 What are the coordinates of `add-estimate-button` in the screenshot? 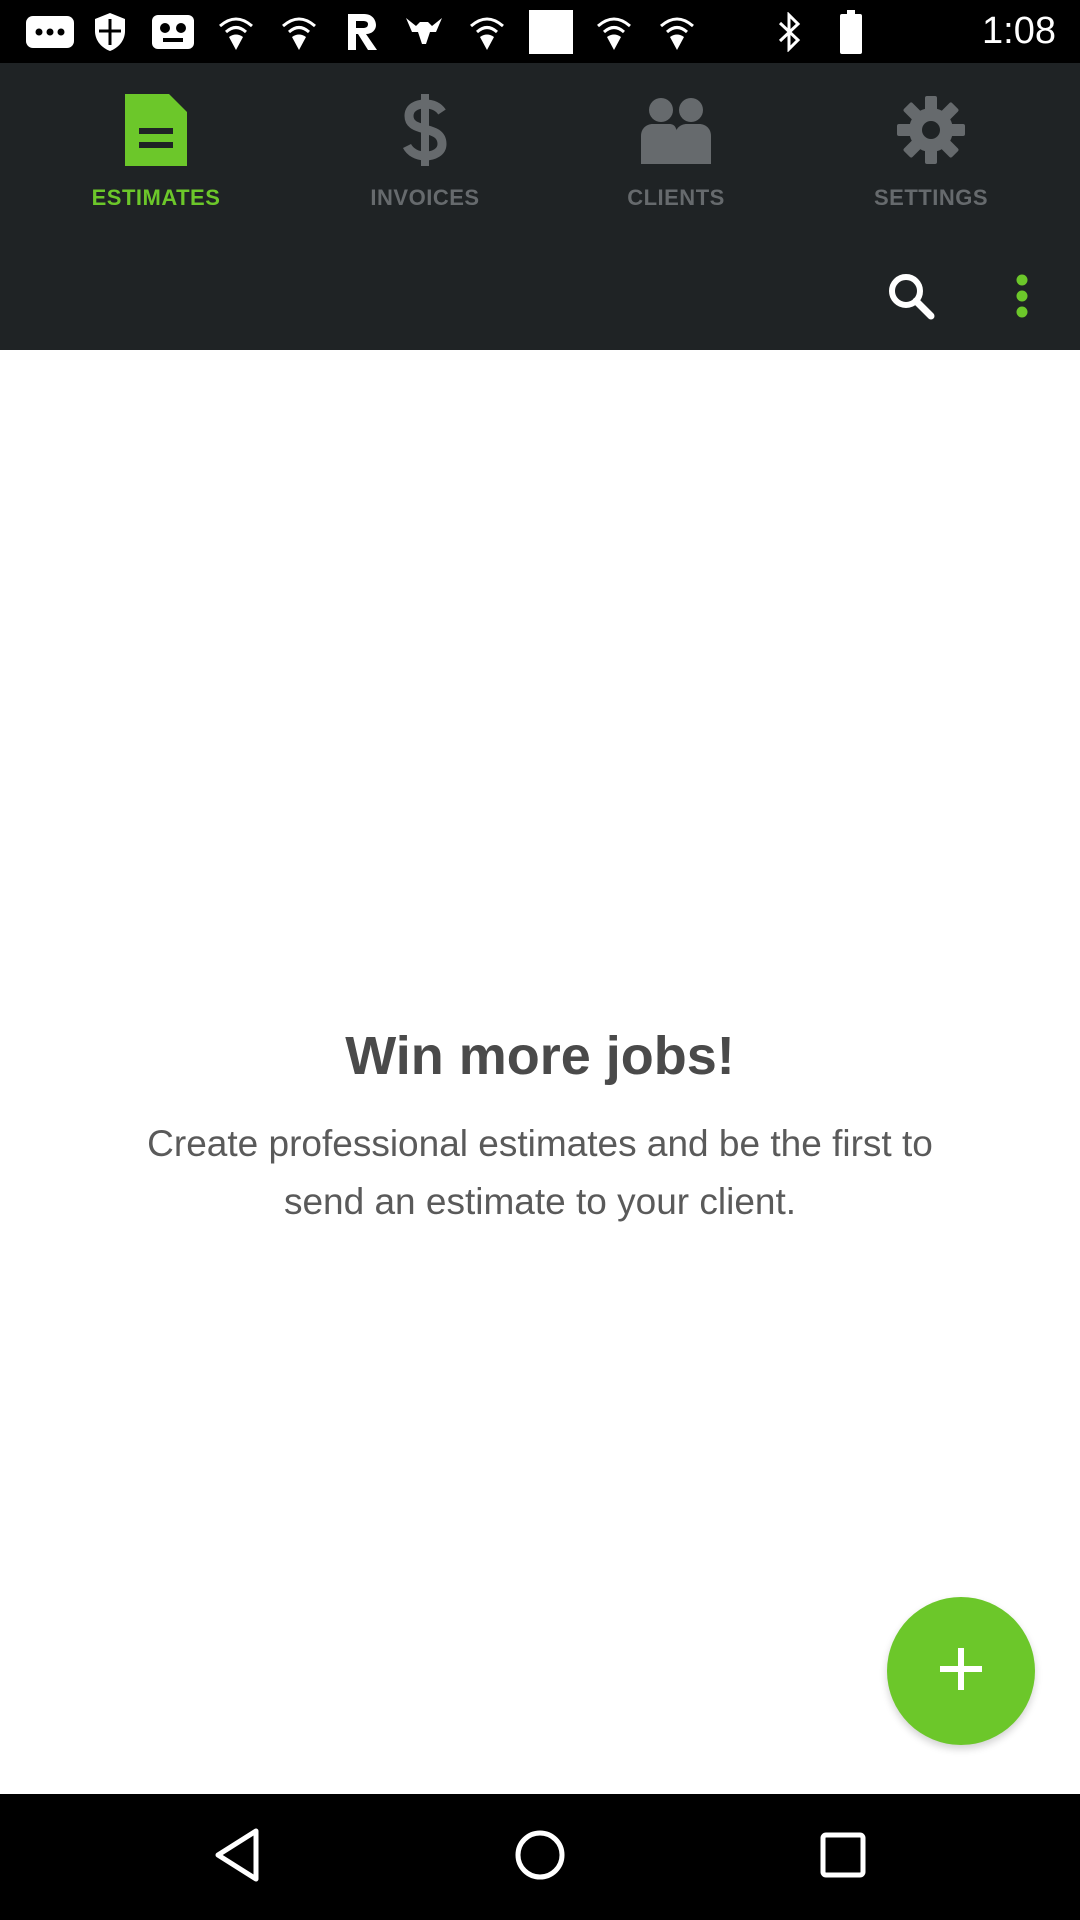 It's located at (961, 1671).